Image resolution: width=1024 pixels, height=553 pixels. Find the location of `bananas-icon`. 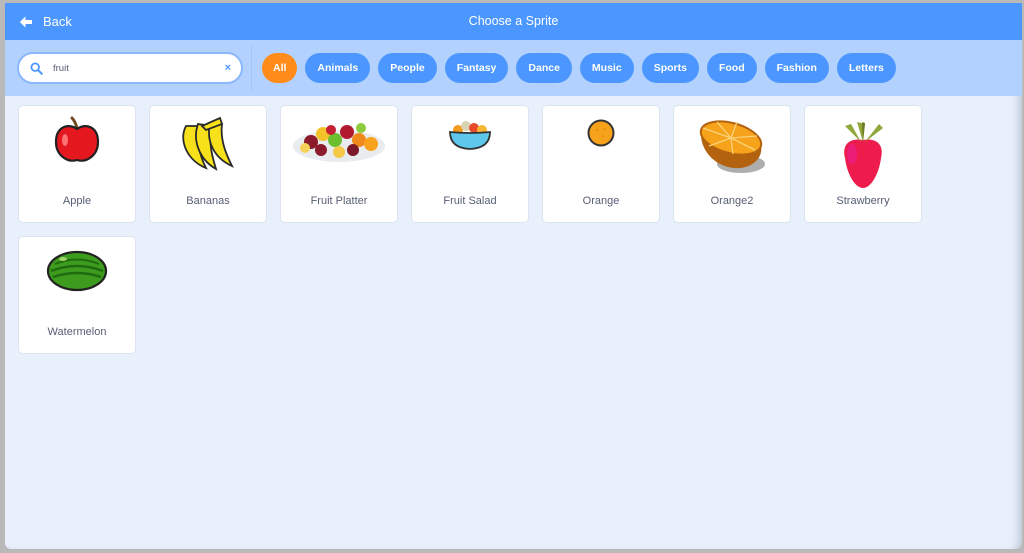

bananas-icon is located at coordinates (208, 143).